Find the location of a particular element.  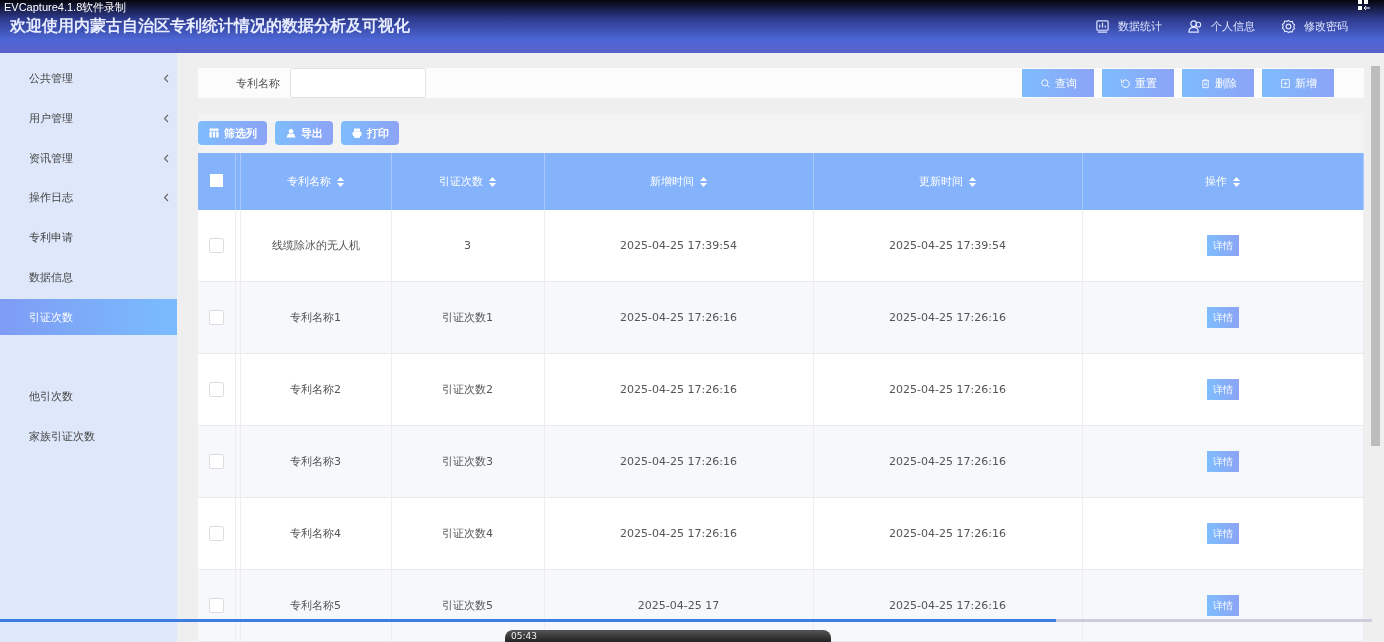

table-cell: 引证次数4 is located at coordinates (467, 533).